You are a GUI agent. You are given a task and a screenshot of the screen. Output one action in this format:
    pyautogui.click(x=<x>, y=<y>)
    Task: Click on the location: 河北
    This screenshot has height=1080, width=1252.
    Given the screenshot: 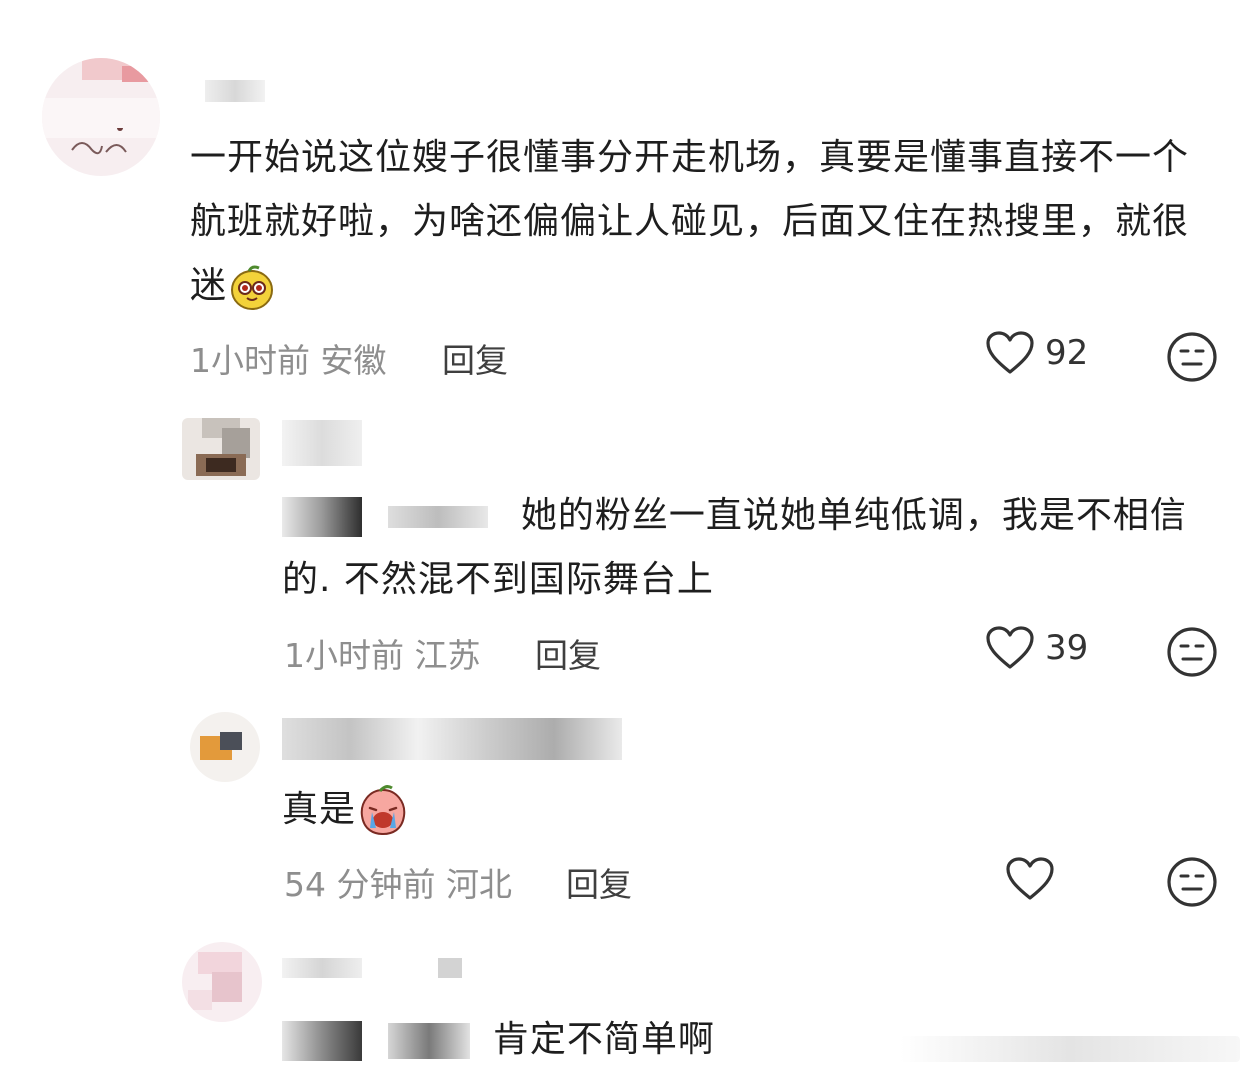 What is the action you would take?
    pyautogui.click(x=478, y=884)
    